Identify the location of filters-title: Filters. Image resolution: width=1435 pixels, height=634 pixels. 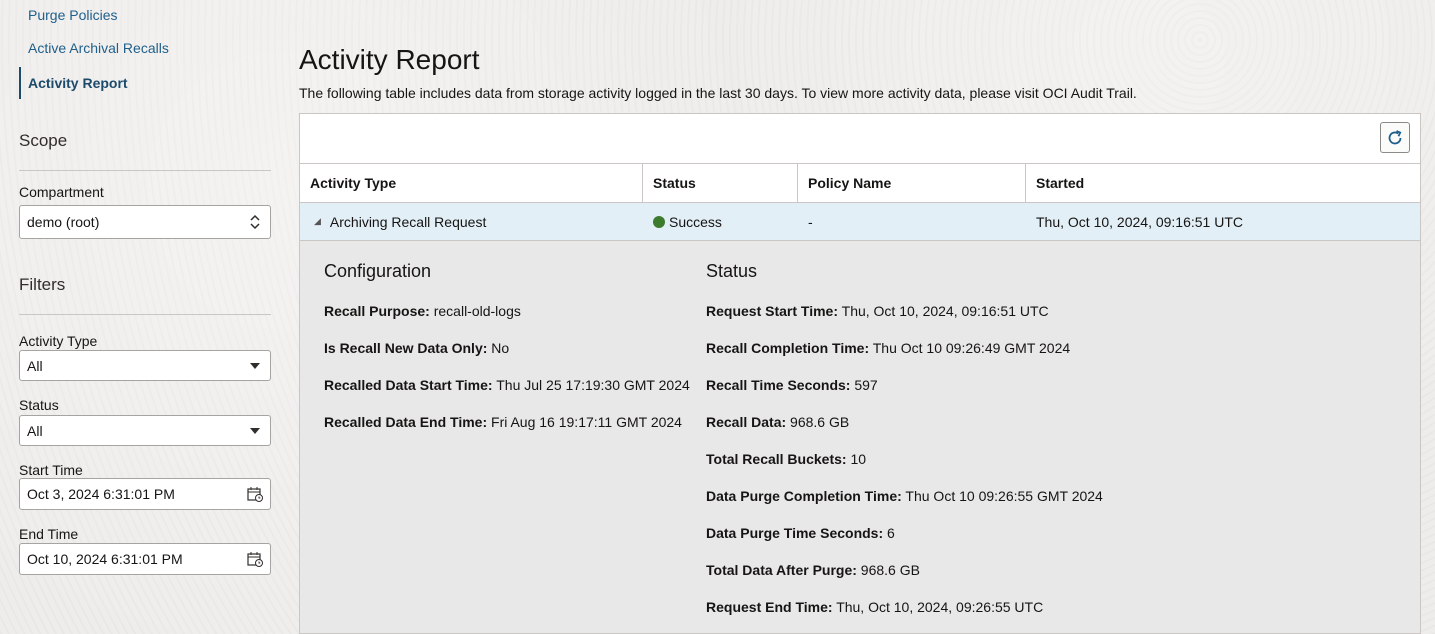
(42, 284).